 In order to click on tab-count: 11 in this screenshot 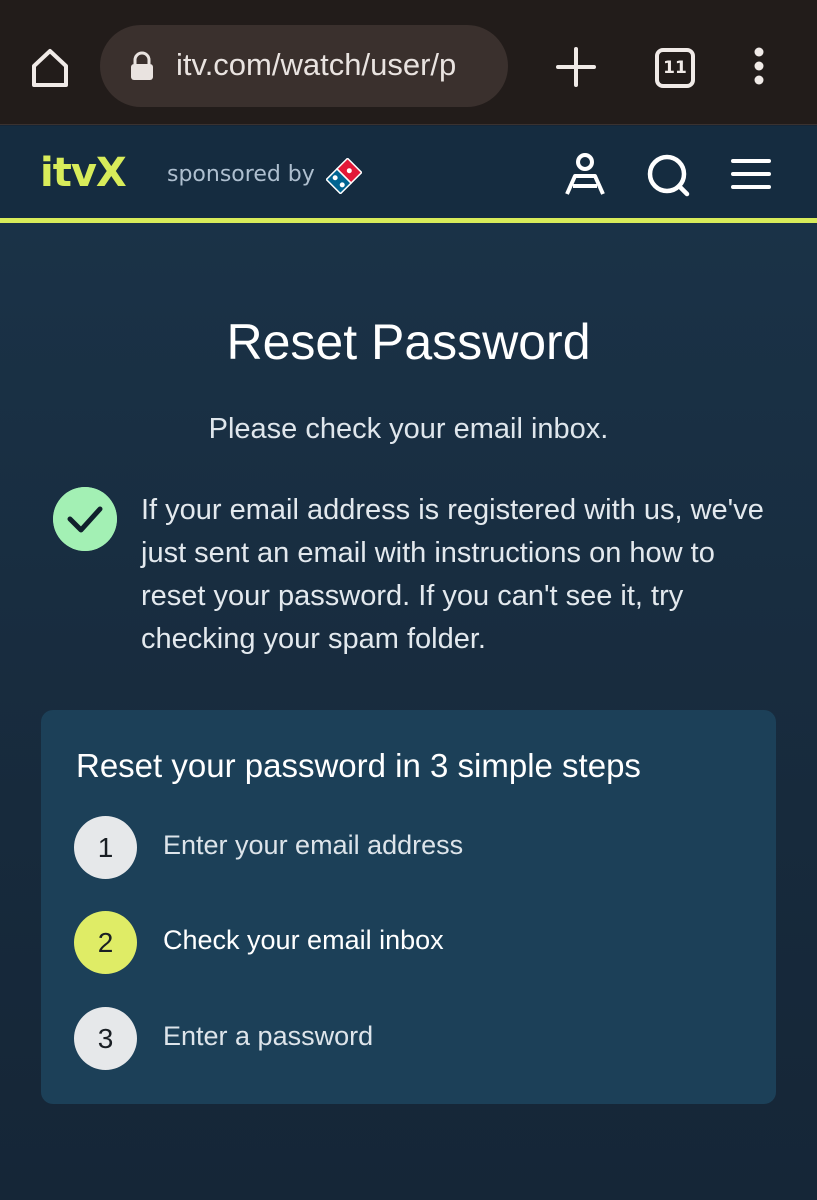, I will do `click(675, 68)`.